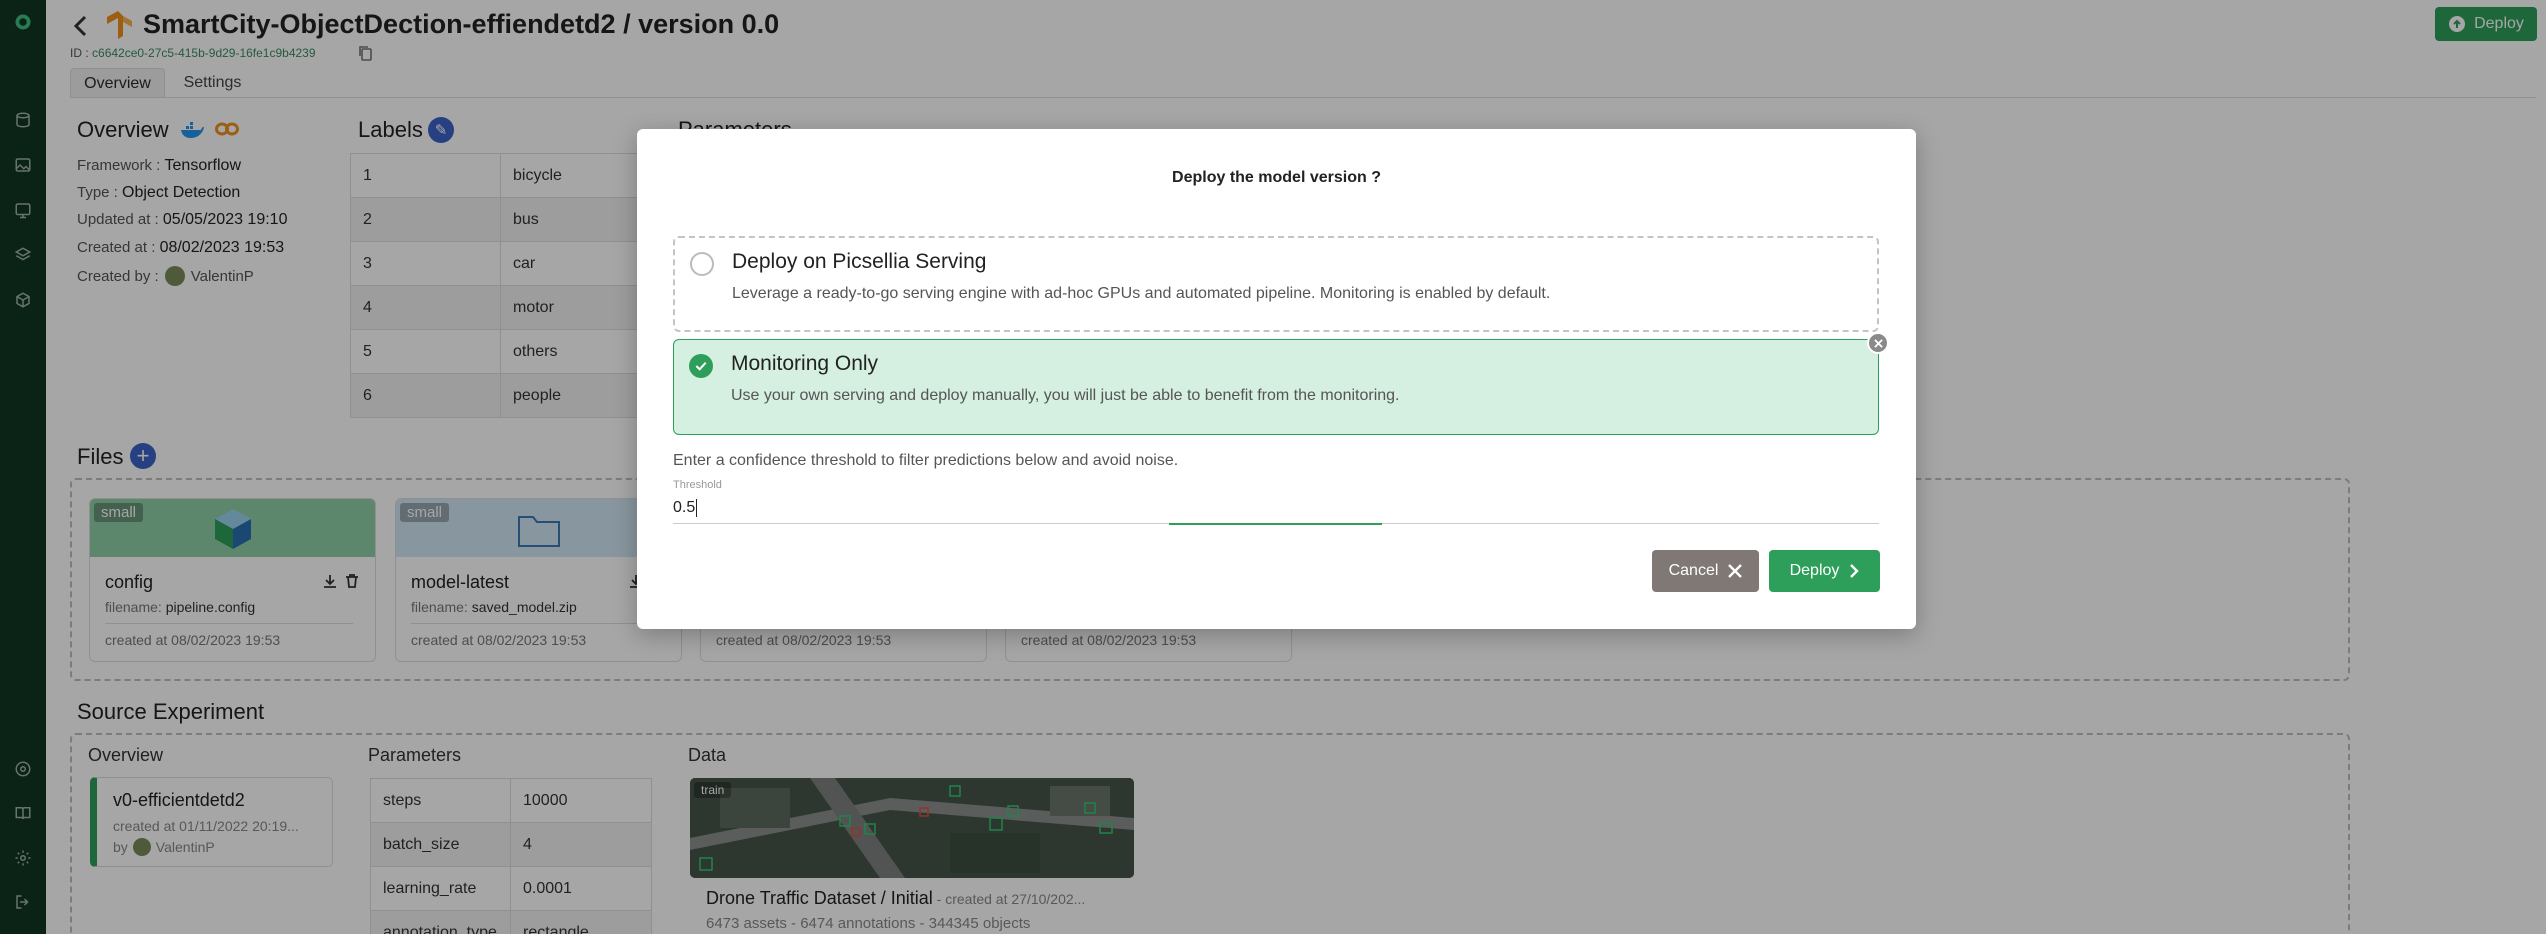  I want to click on threshold-input: 0.5, so click(1276, 508).